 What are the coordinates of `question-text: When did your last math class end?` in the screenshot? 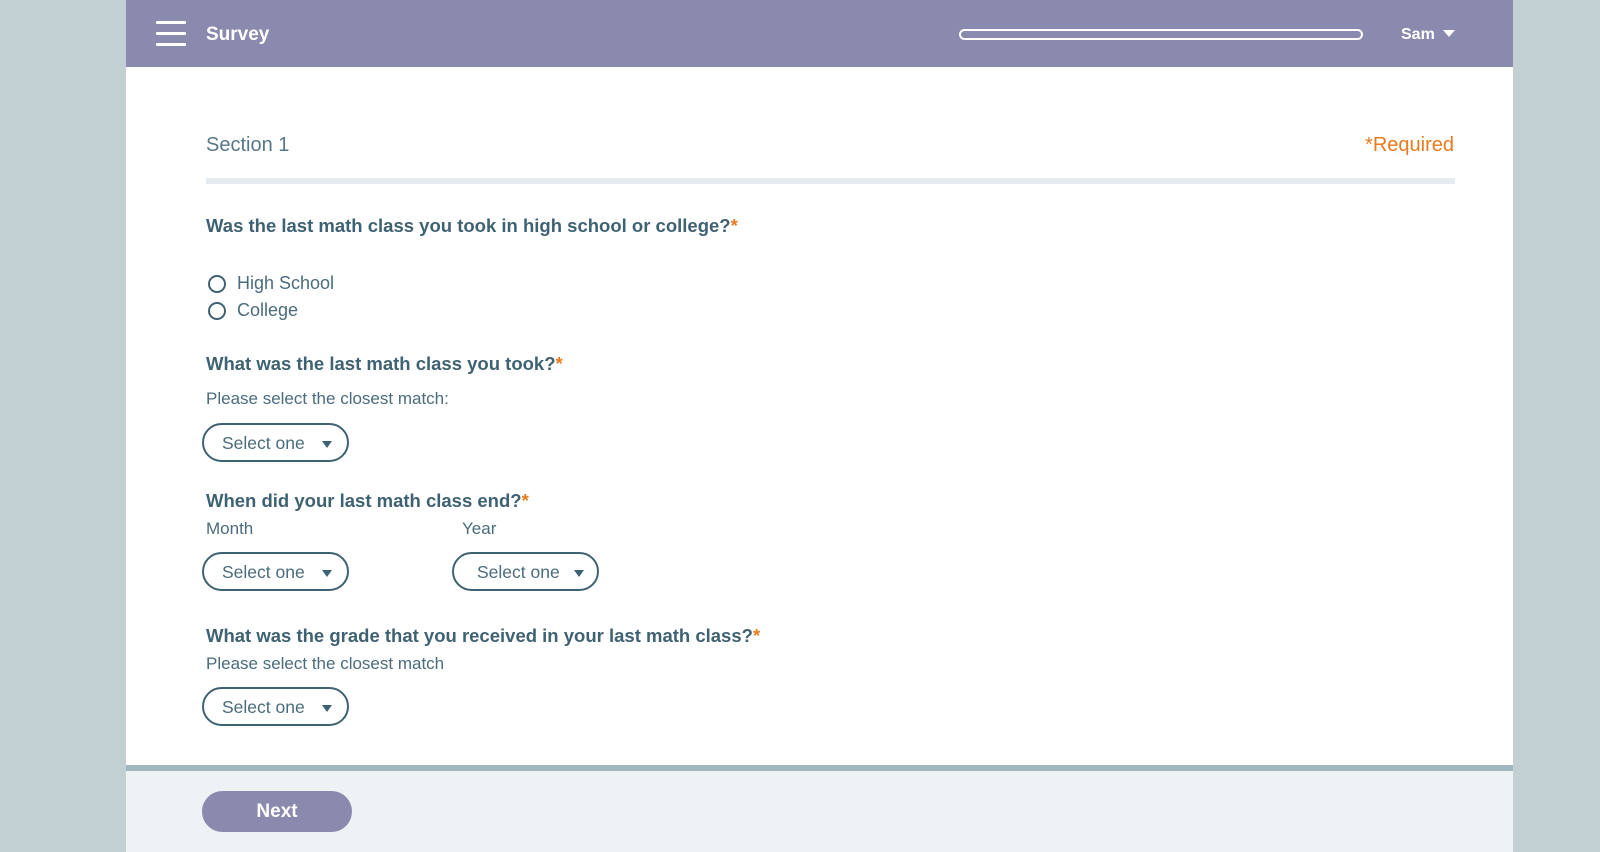 It's located at (364, 500).